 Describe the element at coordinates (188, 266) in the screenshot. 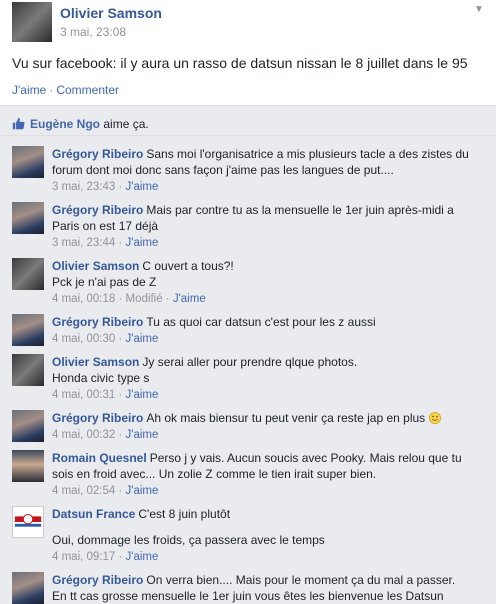

I see `comment-text: C ouvert a tous?!` at that location.